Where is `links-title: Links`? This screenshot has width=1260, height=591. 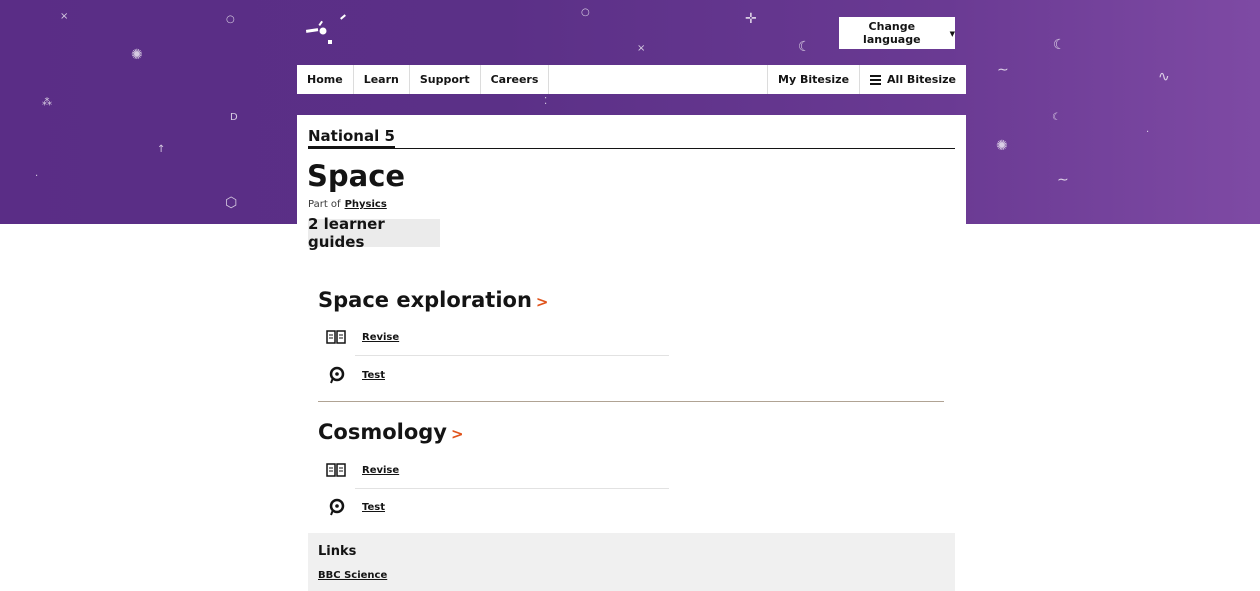 links-title: Links is located at coordinates (337, 551).